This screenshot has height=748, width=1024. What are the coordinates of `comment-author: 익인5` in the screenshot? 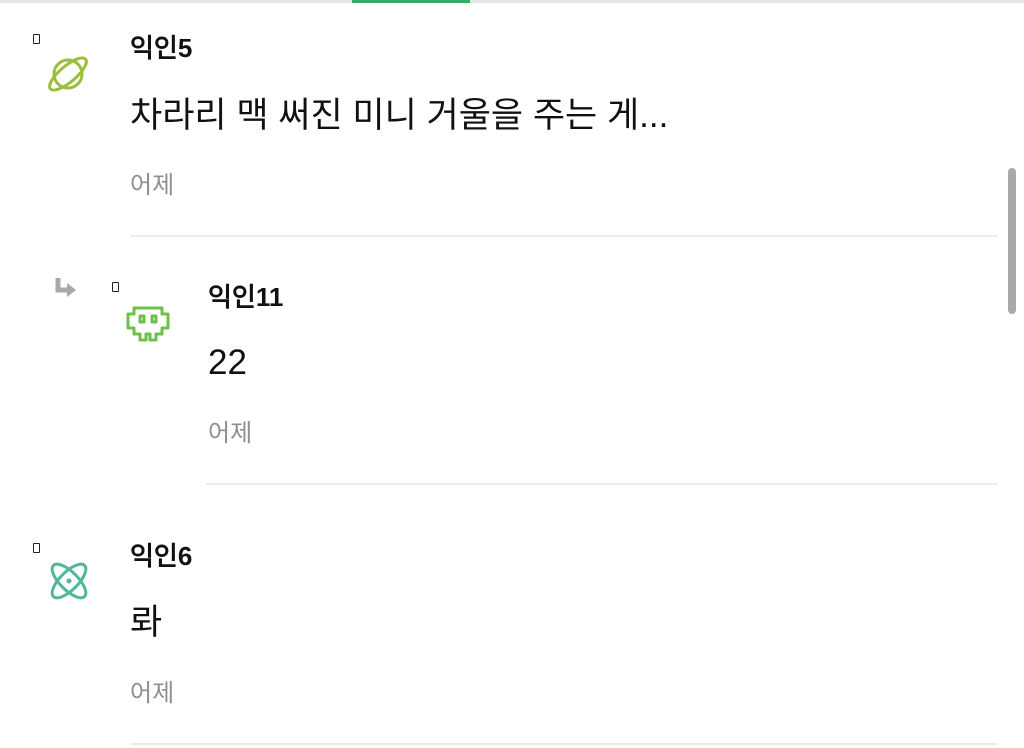 It's located at (161, 48).